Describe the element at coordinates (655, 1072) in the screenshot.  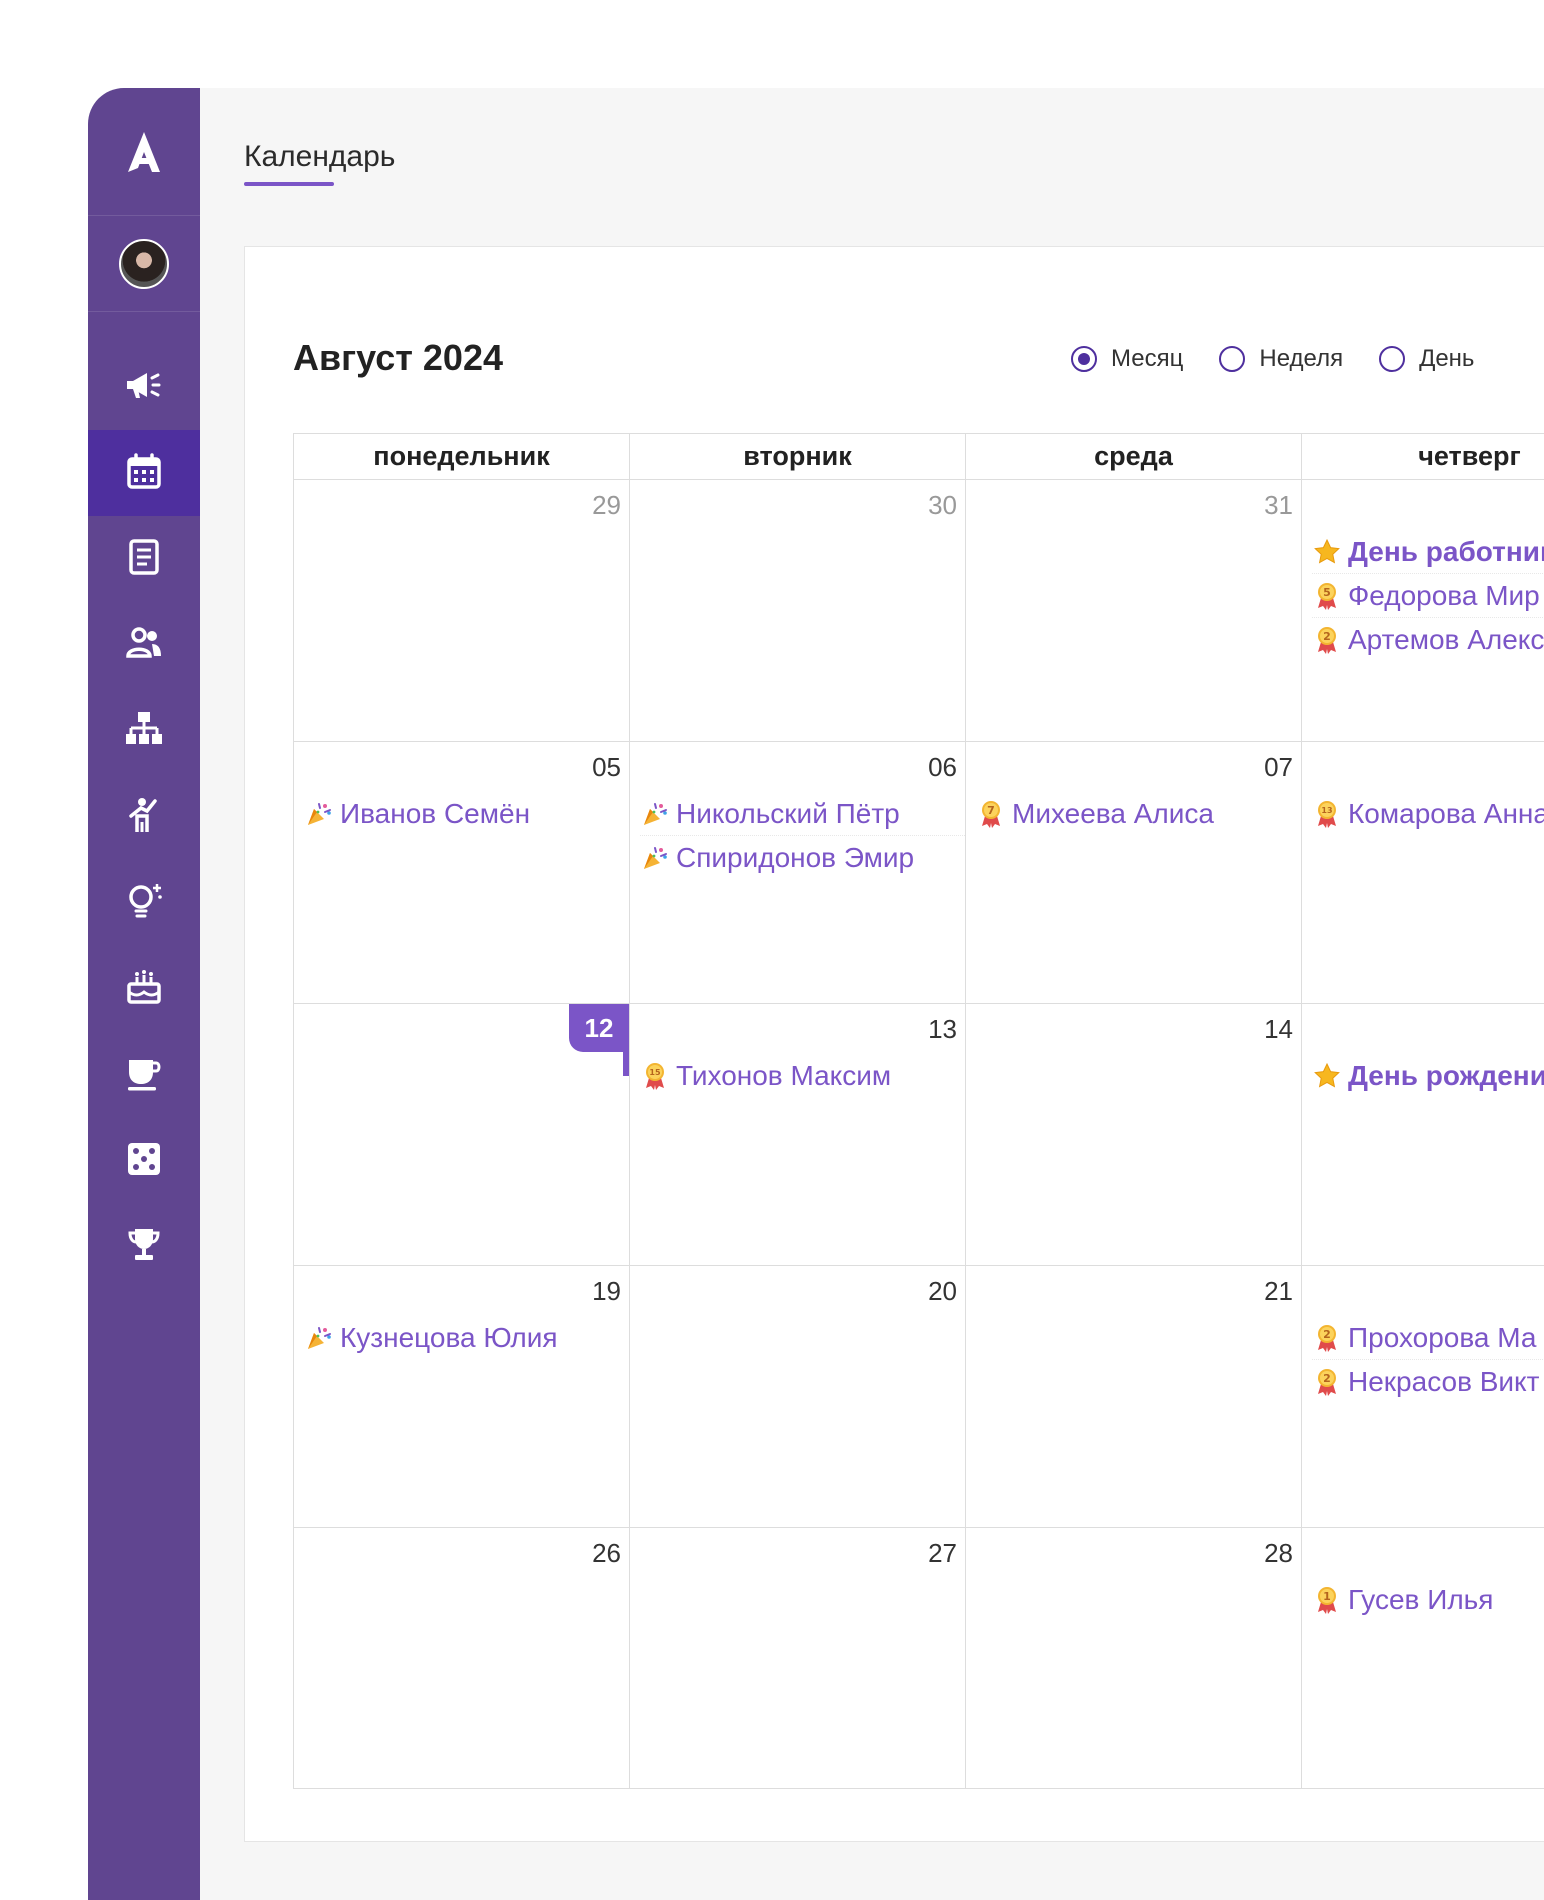
I see `svg-text: 15` at that location.